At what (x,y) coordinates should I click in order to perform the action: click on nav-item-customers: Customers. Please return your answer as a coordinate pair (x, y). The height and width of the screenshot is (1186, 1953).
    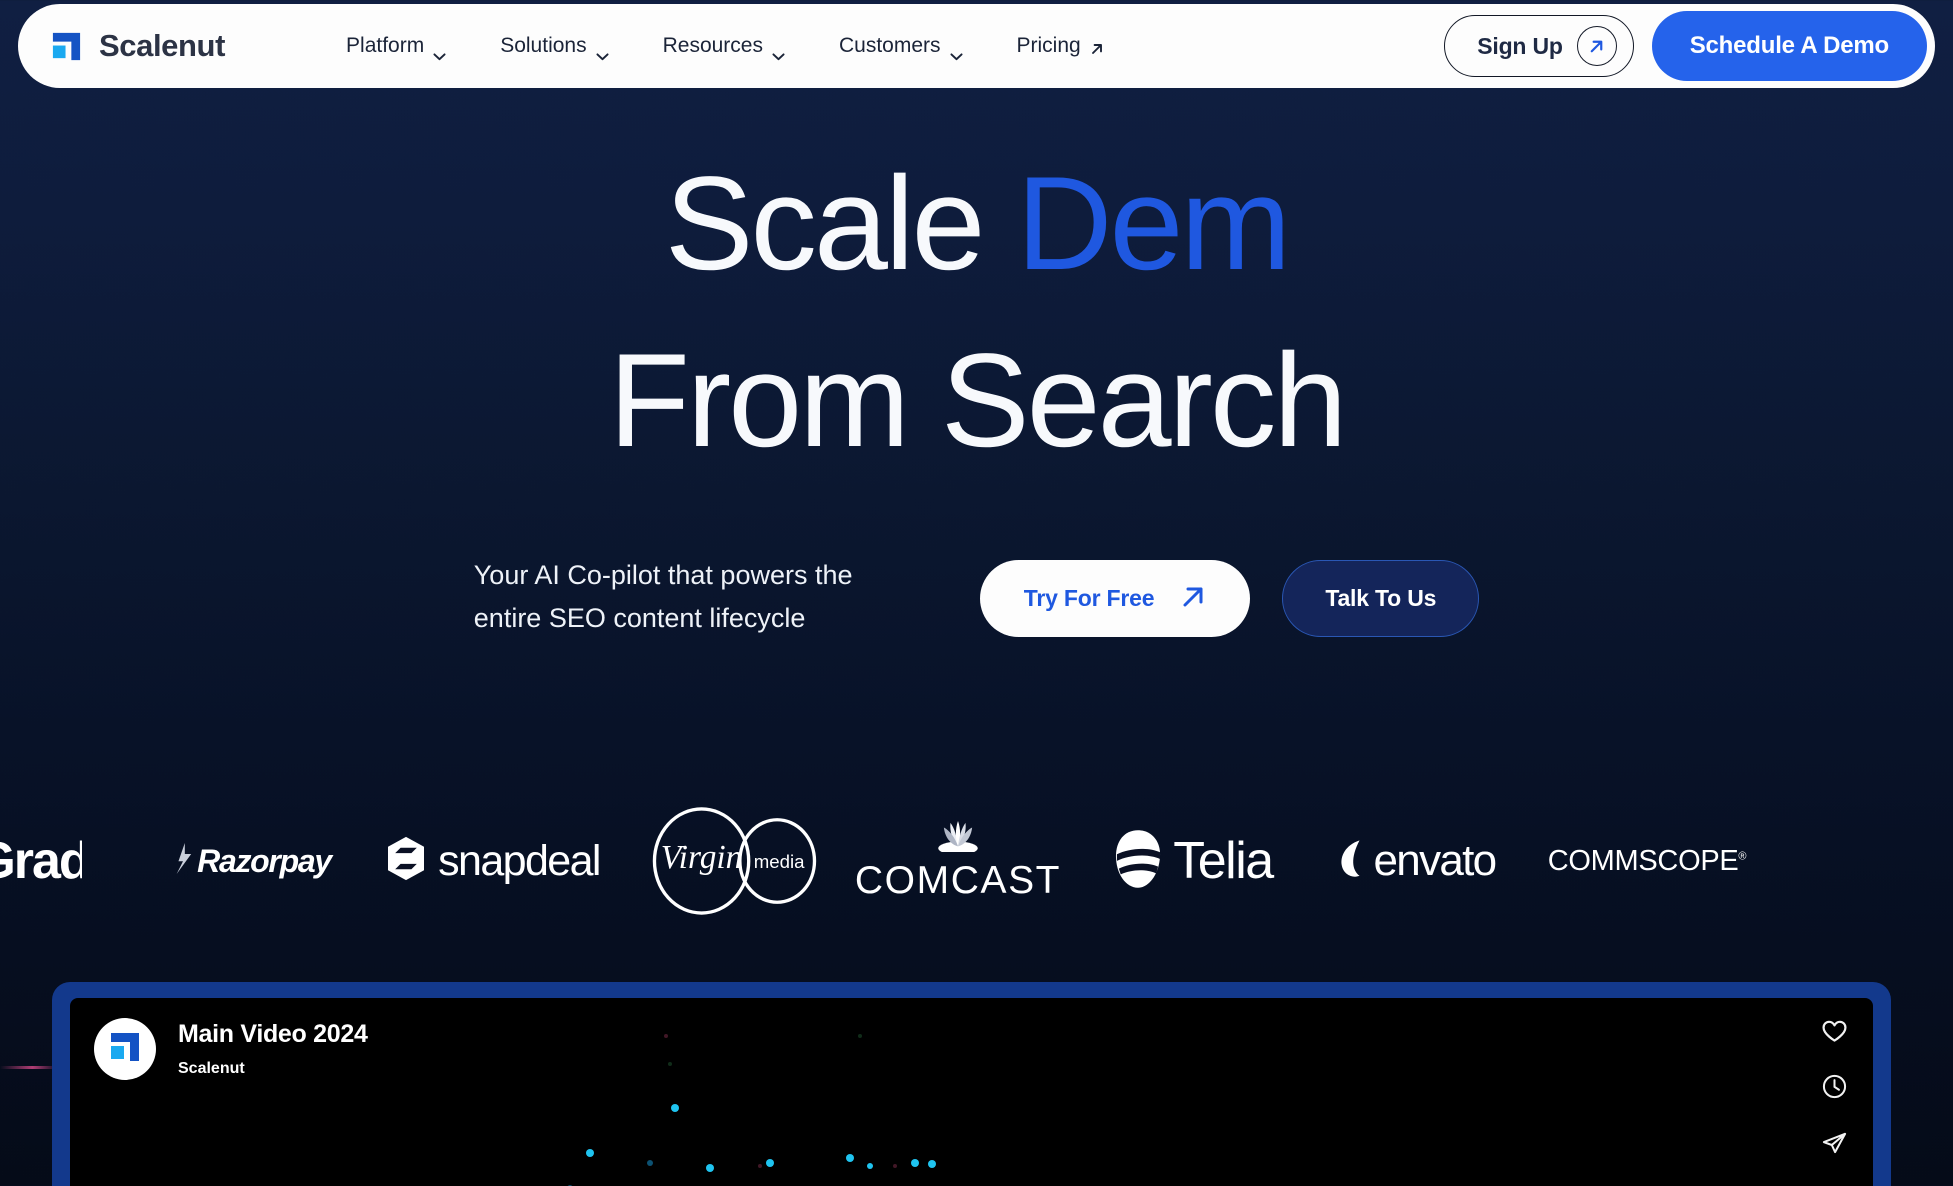
    Looking at the image, I should click on (901, 47).